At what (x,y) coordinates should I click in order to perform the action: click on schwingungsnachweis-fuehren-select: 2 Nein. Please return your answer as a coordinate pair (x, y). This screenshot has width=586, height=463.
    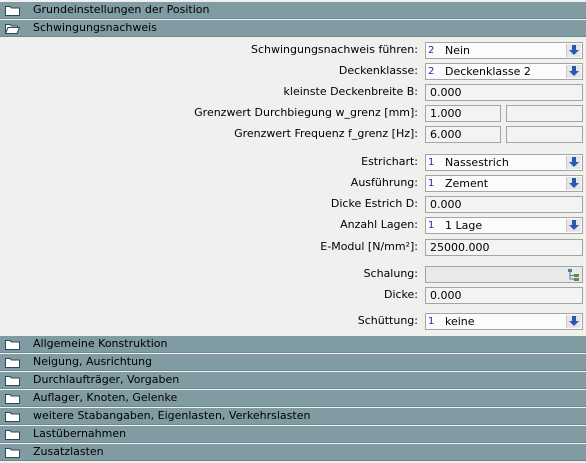
    Looking at the image, I should click on (504, 50).